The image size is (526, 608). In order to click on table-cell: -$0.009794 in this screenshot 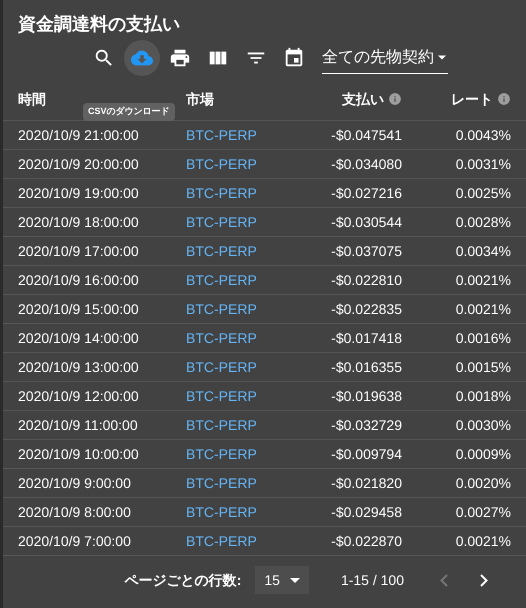, I will do `click(366, 454)`.